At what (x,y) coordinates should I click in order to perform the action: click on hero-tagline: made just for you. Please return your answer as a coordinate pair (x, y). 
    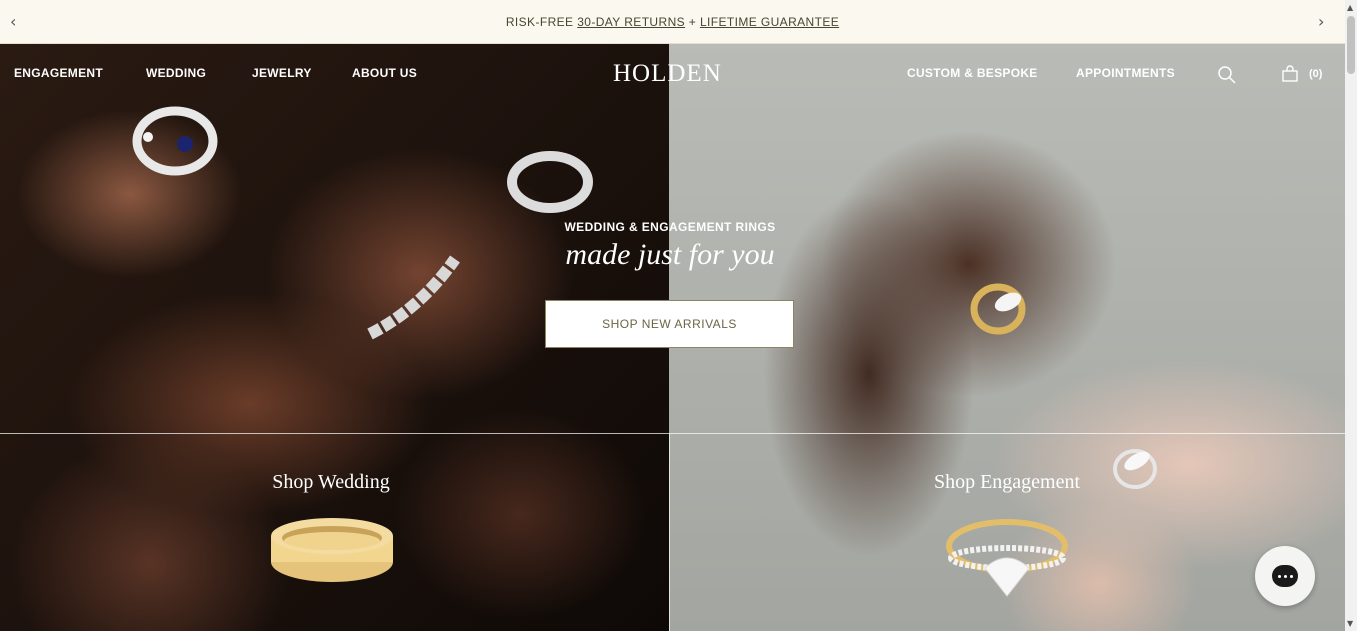
    Looking at the image, I should click on (670, 254).